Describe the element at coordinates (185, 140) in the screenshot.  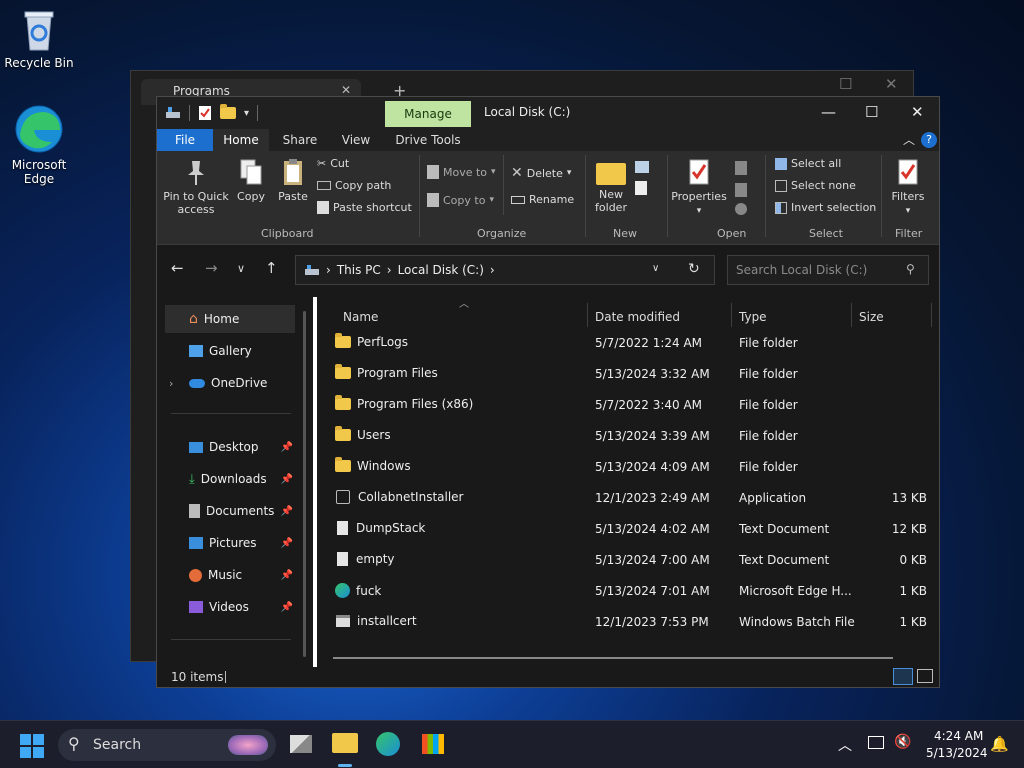
I see `tab-file: File` at that location.